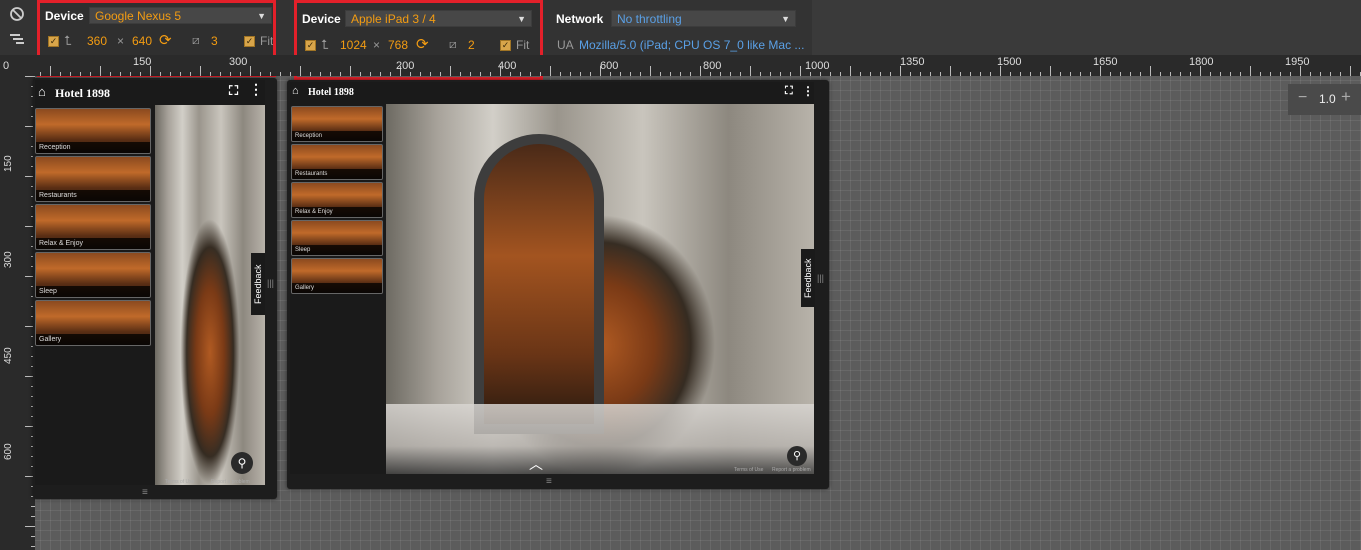  What do you see at coordinates (93, 275) in the screenshot?
I see `phone-thumb-sleep: Sleep` at bounding box center [93, 275].